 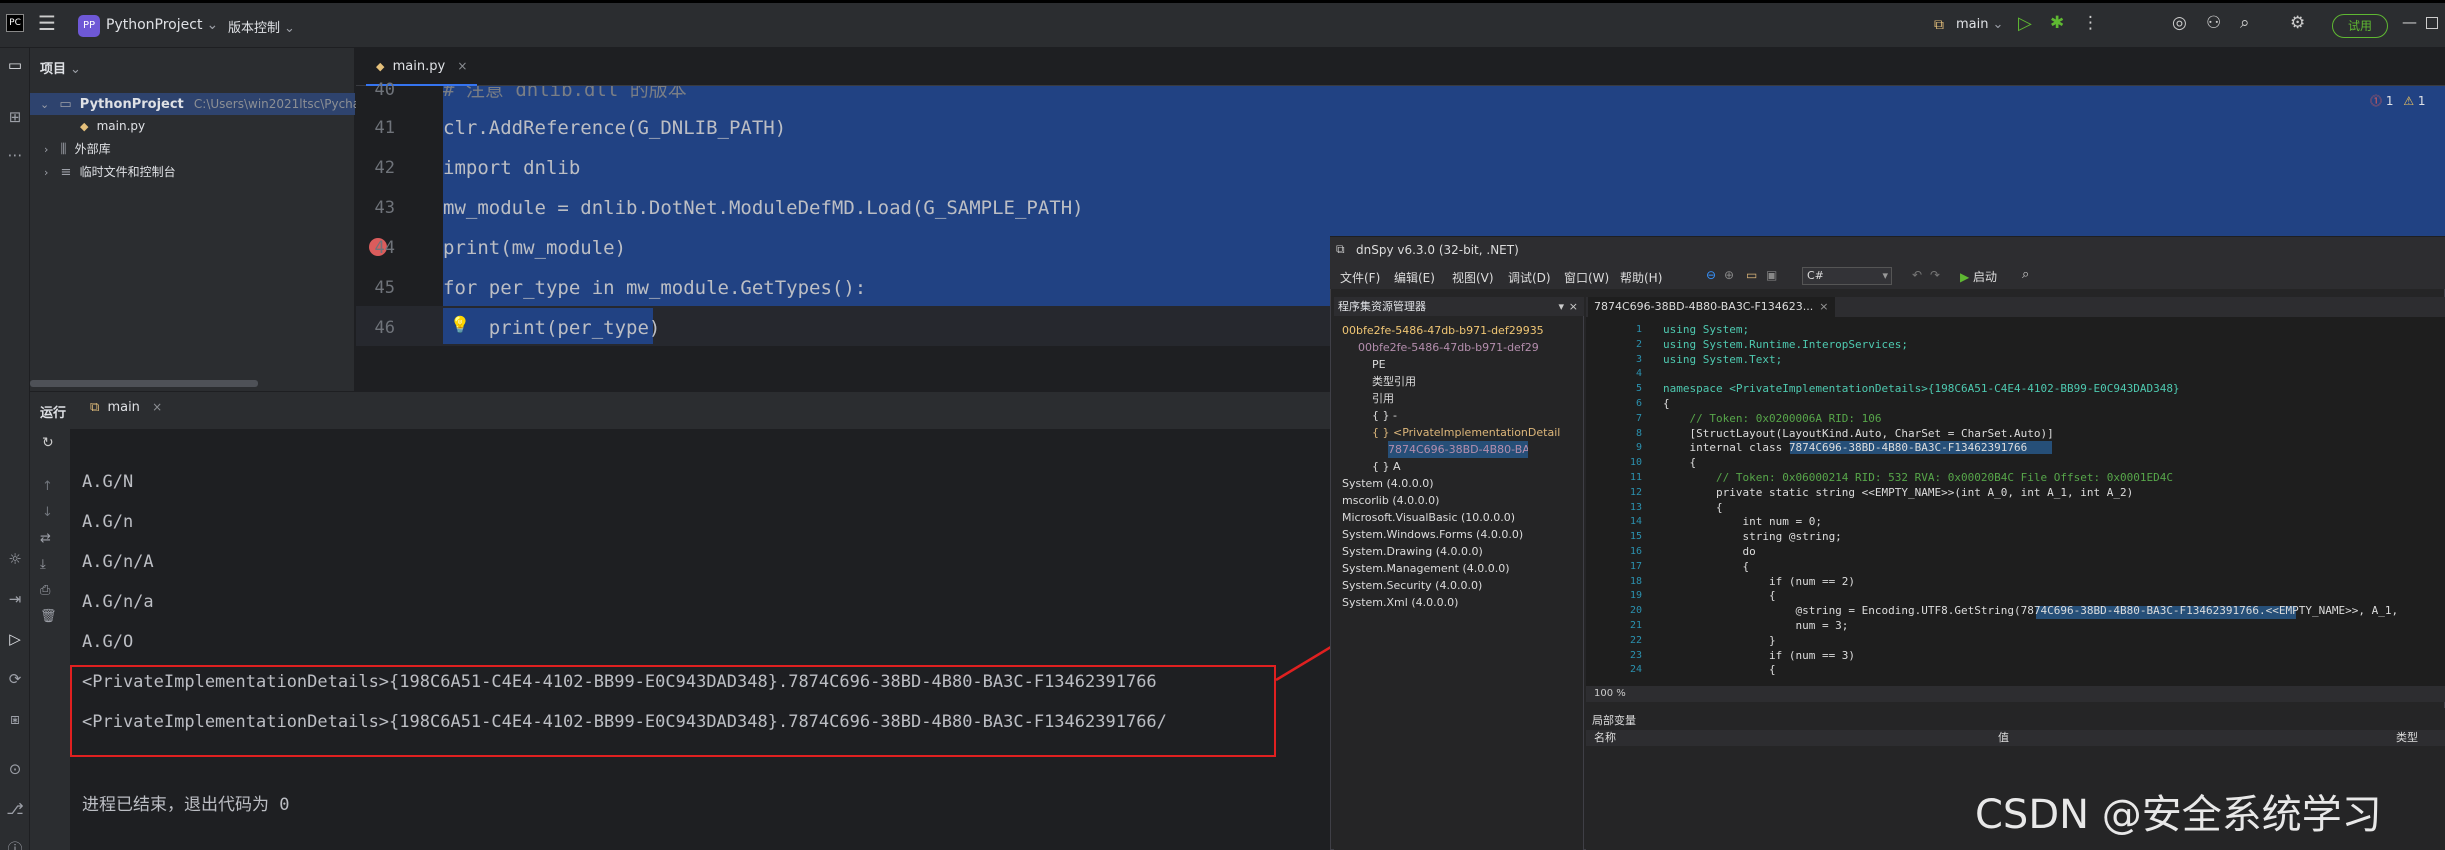 I want to click on undo-icon: ↶, so click(x=1917, y=275).